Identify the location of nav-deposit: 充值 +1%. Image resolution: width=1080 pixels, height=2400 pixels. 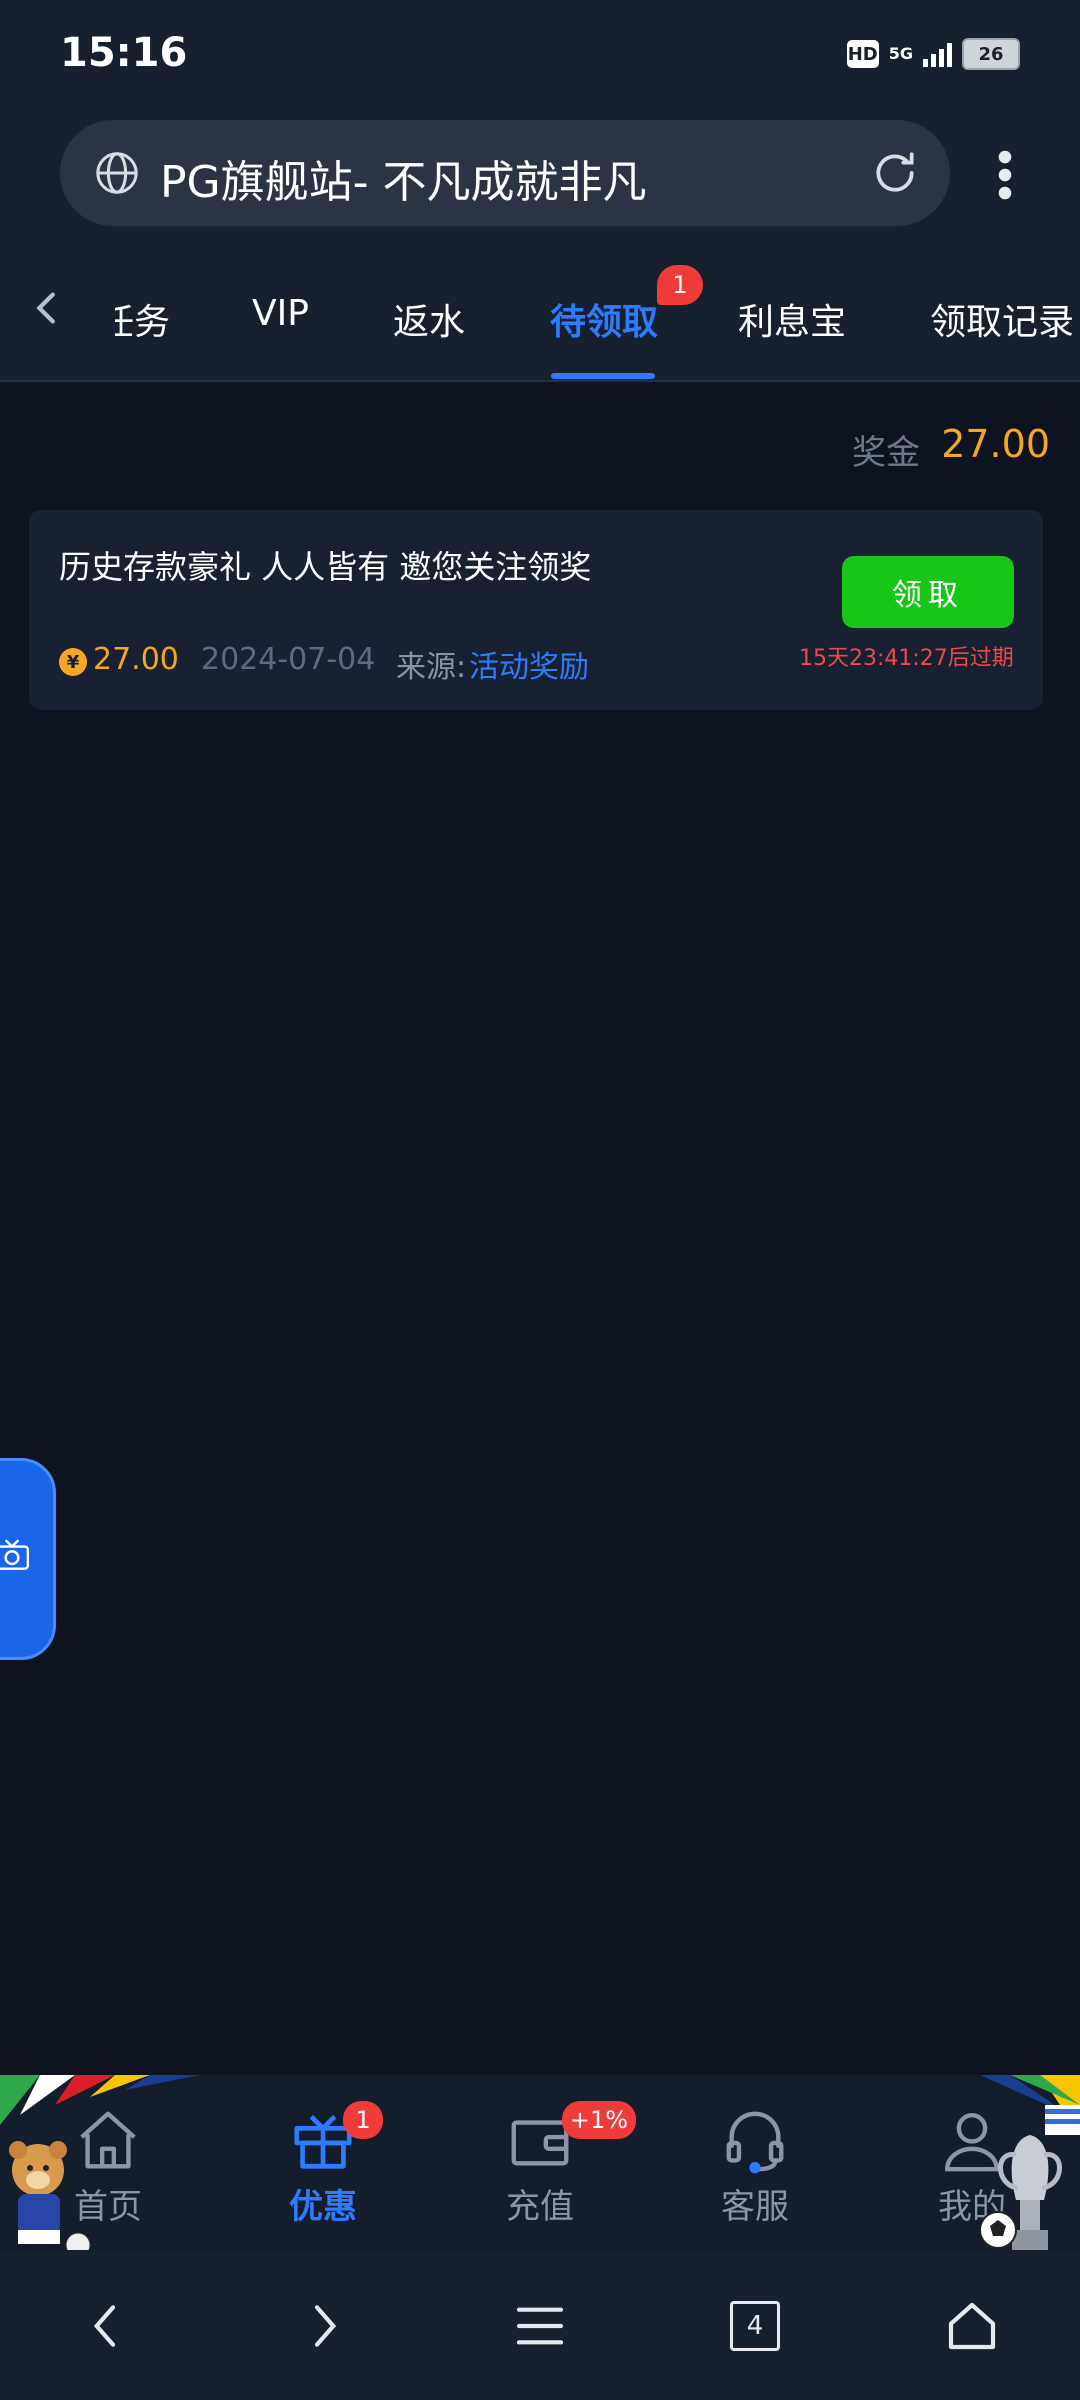
(558, 2173).